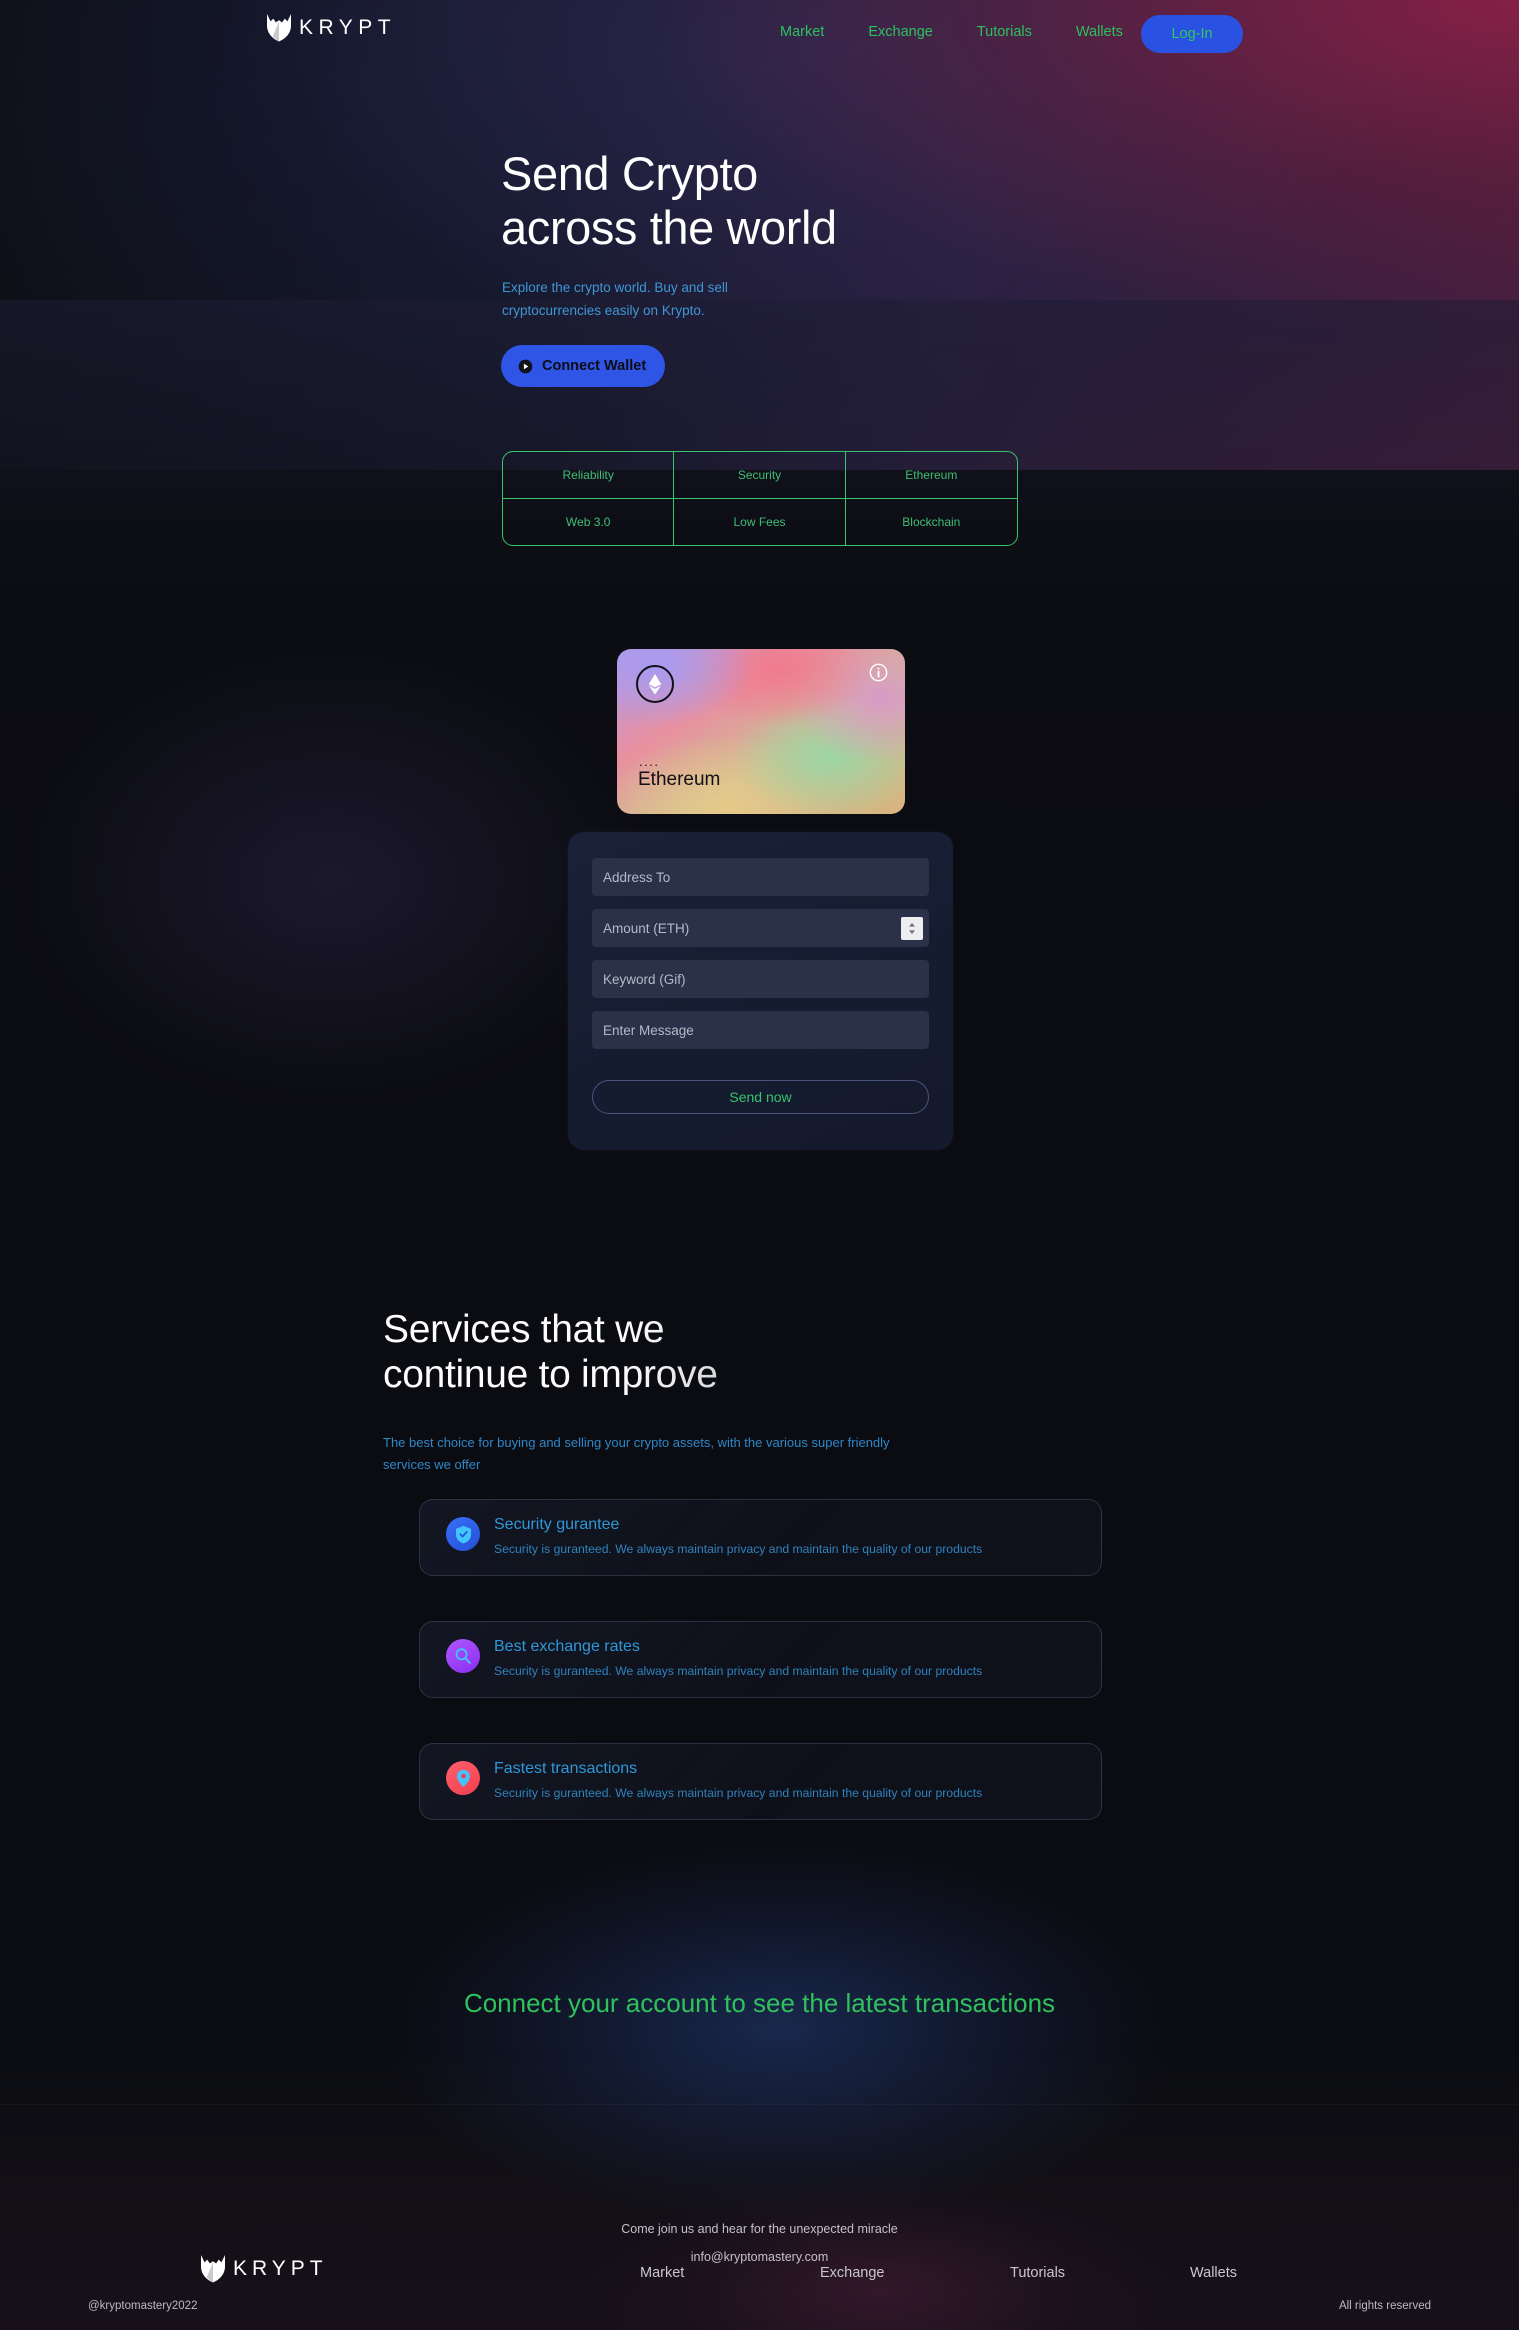 This screenshot has width=1519, height=2330. I want to click on info-circle-icon, so click(878, 672).